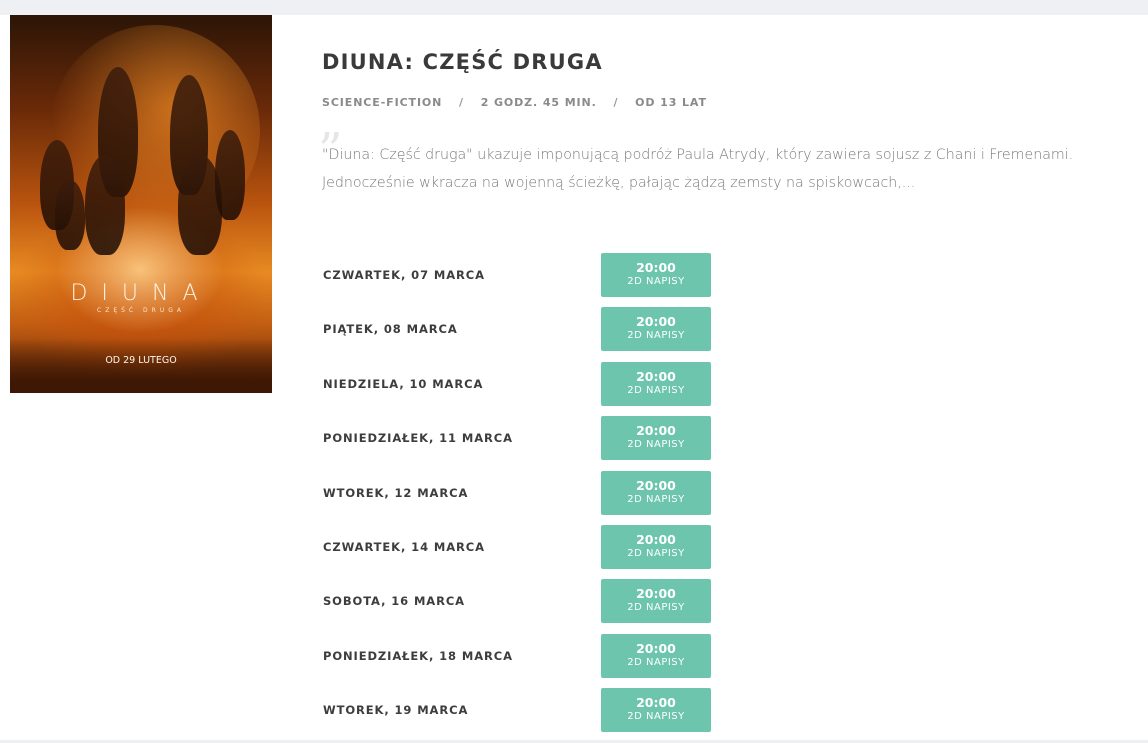  Describe the element at coordinates (462, 62) in the screenshot. I see `movie-title: DIUNA: CZĘŚĆ DRUGA` at that location.